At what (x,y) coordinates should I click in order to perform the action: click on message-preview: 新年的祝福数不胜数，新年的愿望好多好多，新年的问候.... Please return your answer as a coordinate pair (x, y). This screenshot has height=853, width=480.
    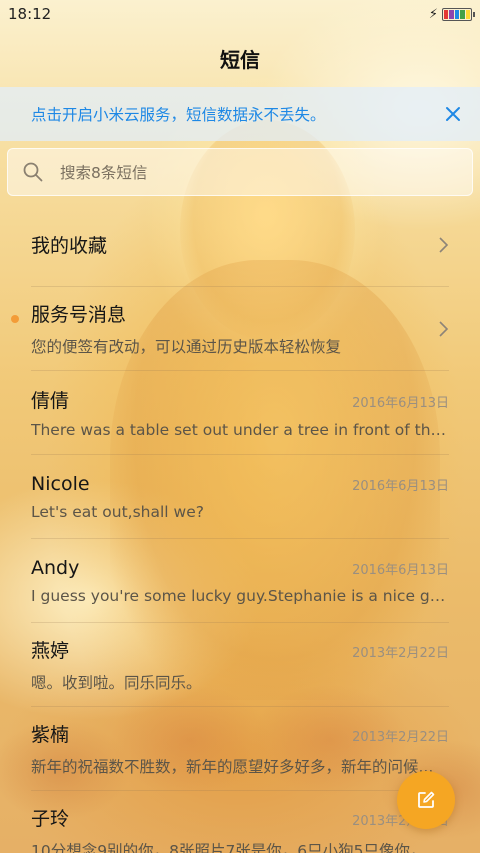
    Looking at the image, I should click on (232, 767).